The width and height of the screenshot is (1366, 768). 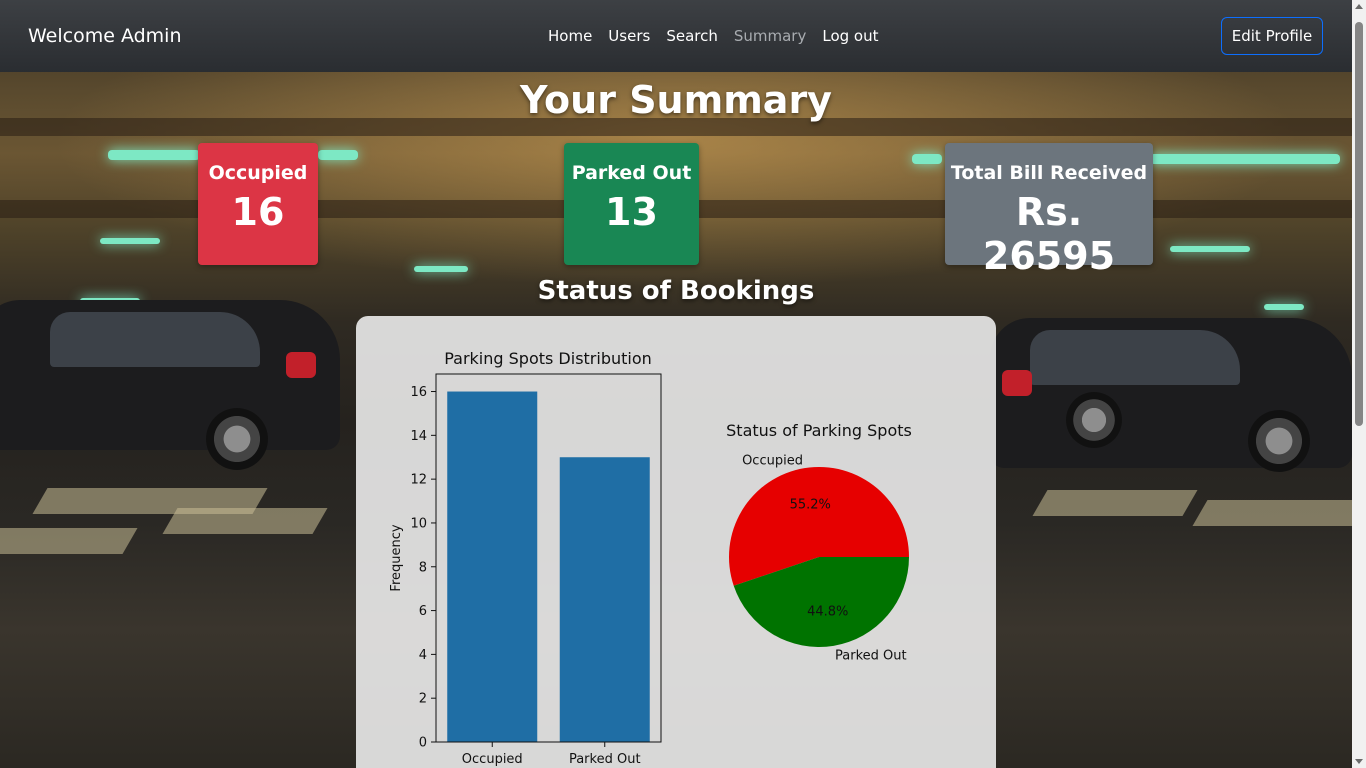 What do you see at coordinates (396, 557) in the screenshot?
I see `bar-chart-y-axis-label: Frequency` at bounding box center [396, 557].